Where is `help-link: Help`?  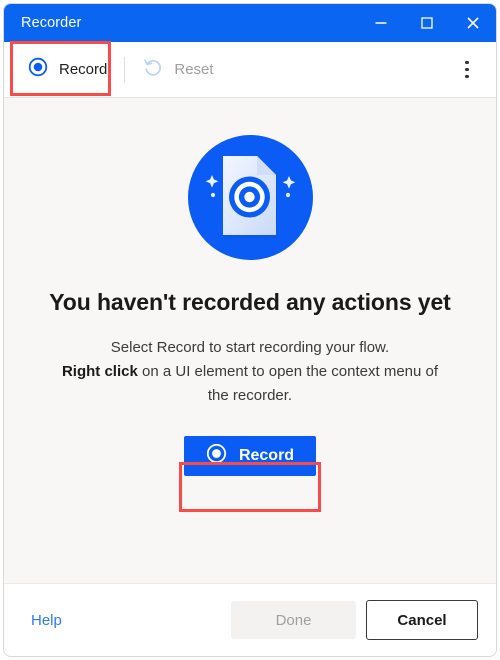
help-link: Help is located at coordinates (46, 620).